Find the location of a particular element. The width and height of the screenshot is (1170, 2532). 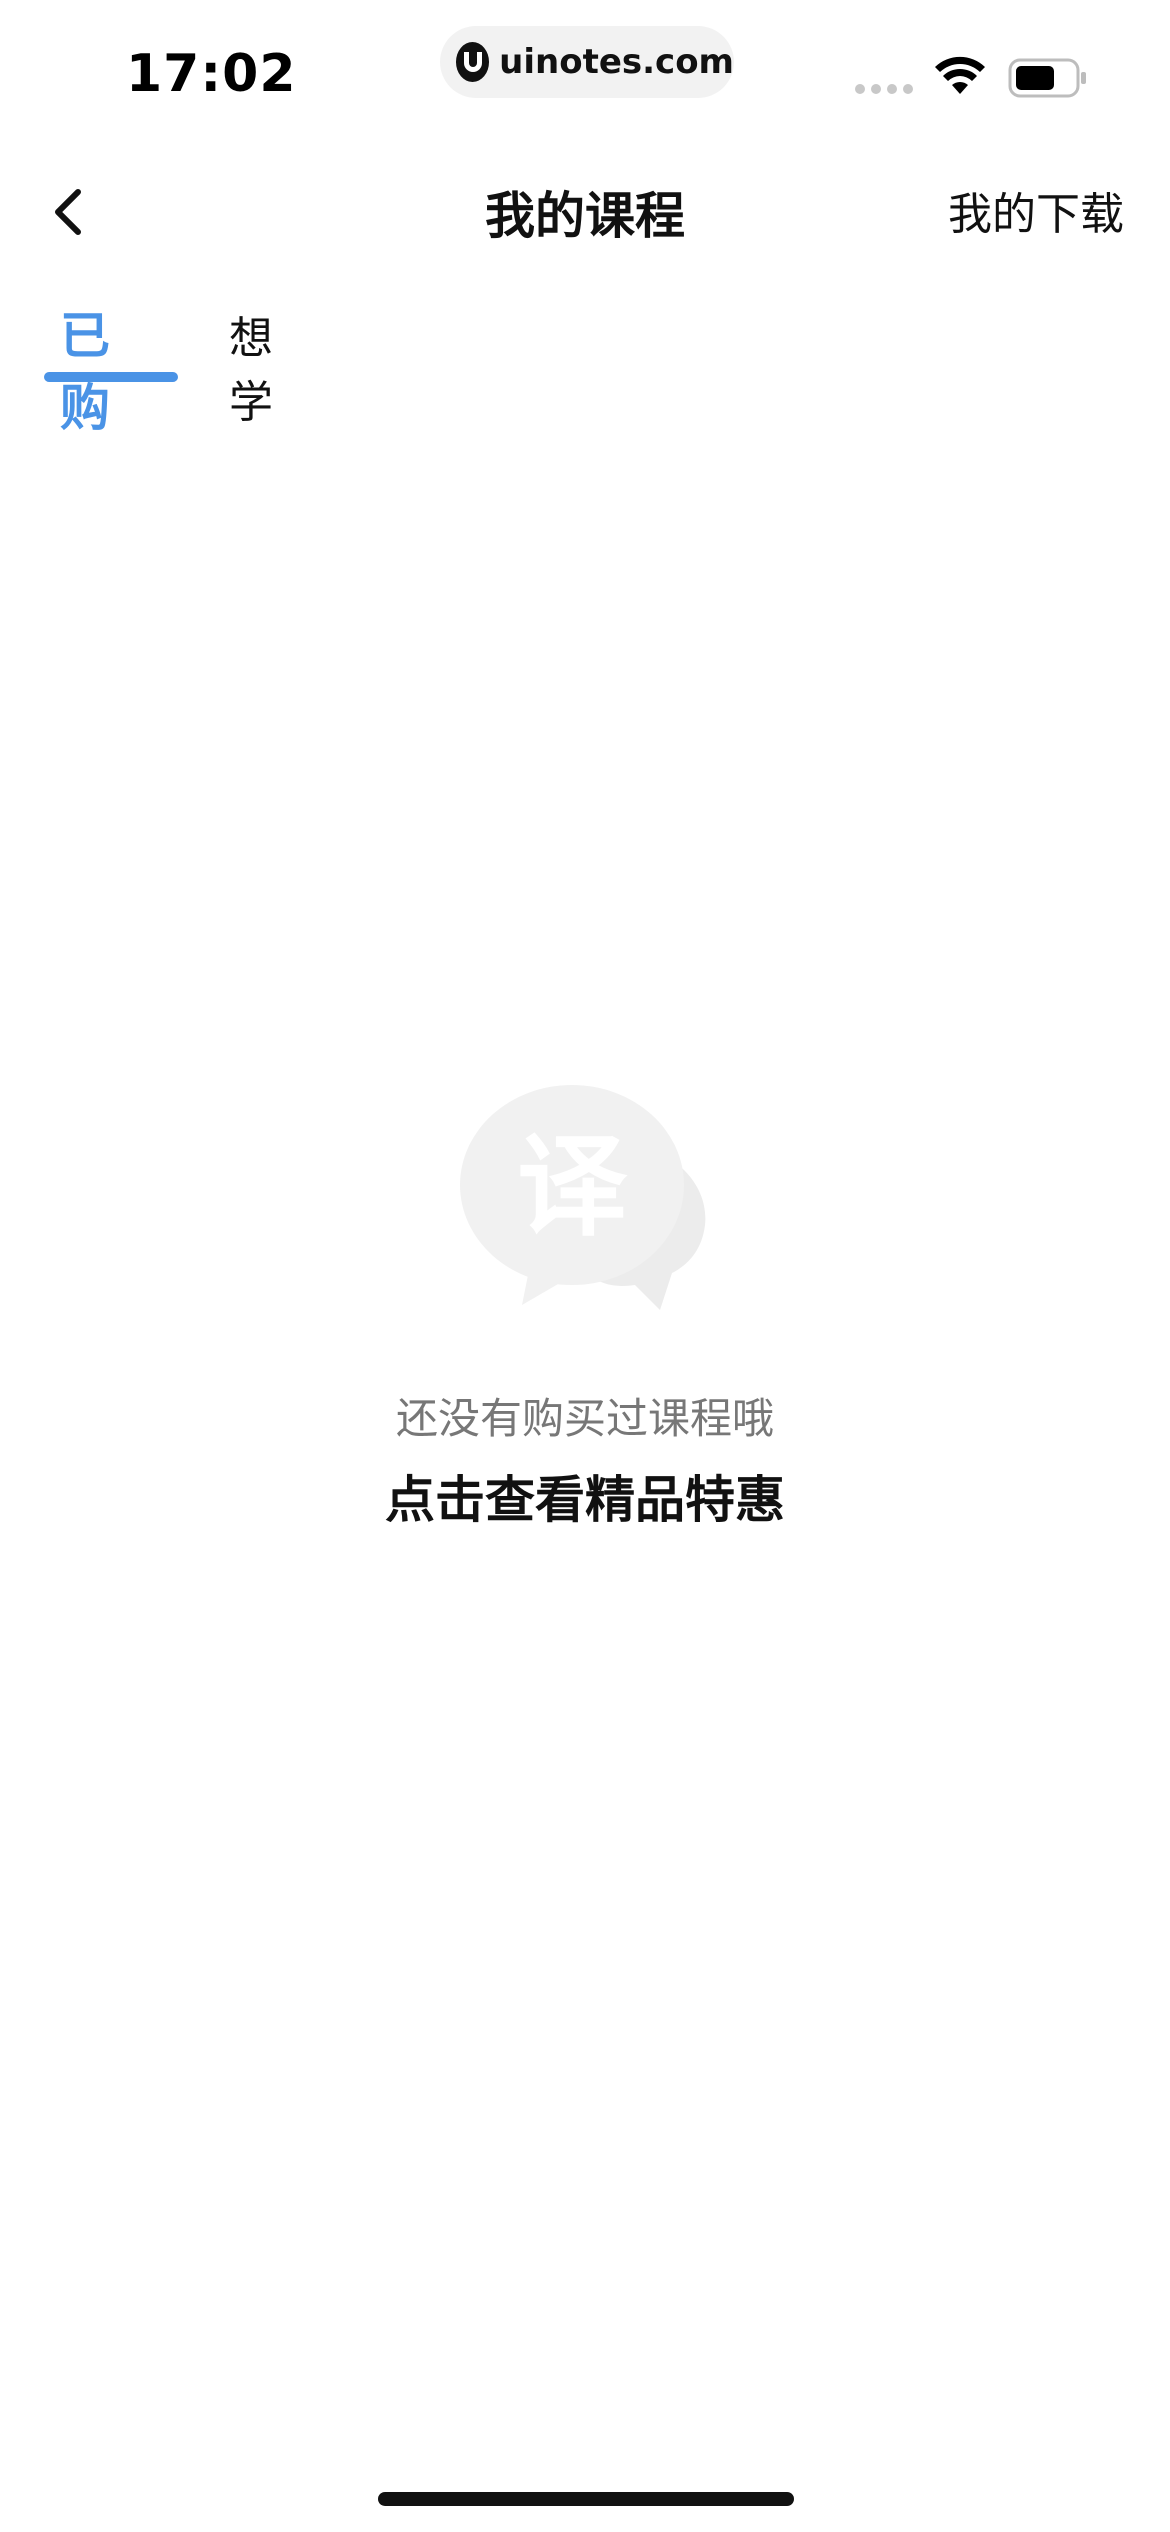

my-downloads-link: 我的下载 is located at coordinates (1036, 210).